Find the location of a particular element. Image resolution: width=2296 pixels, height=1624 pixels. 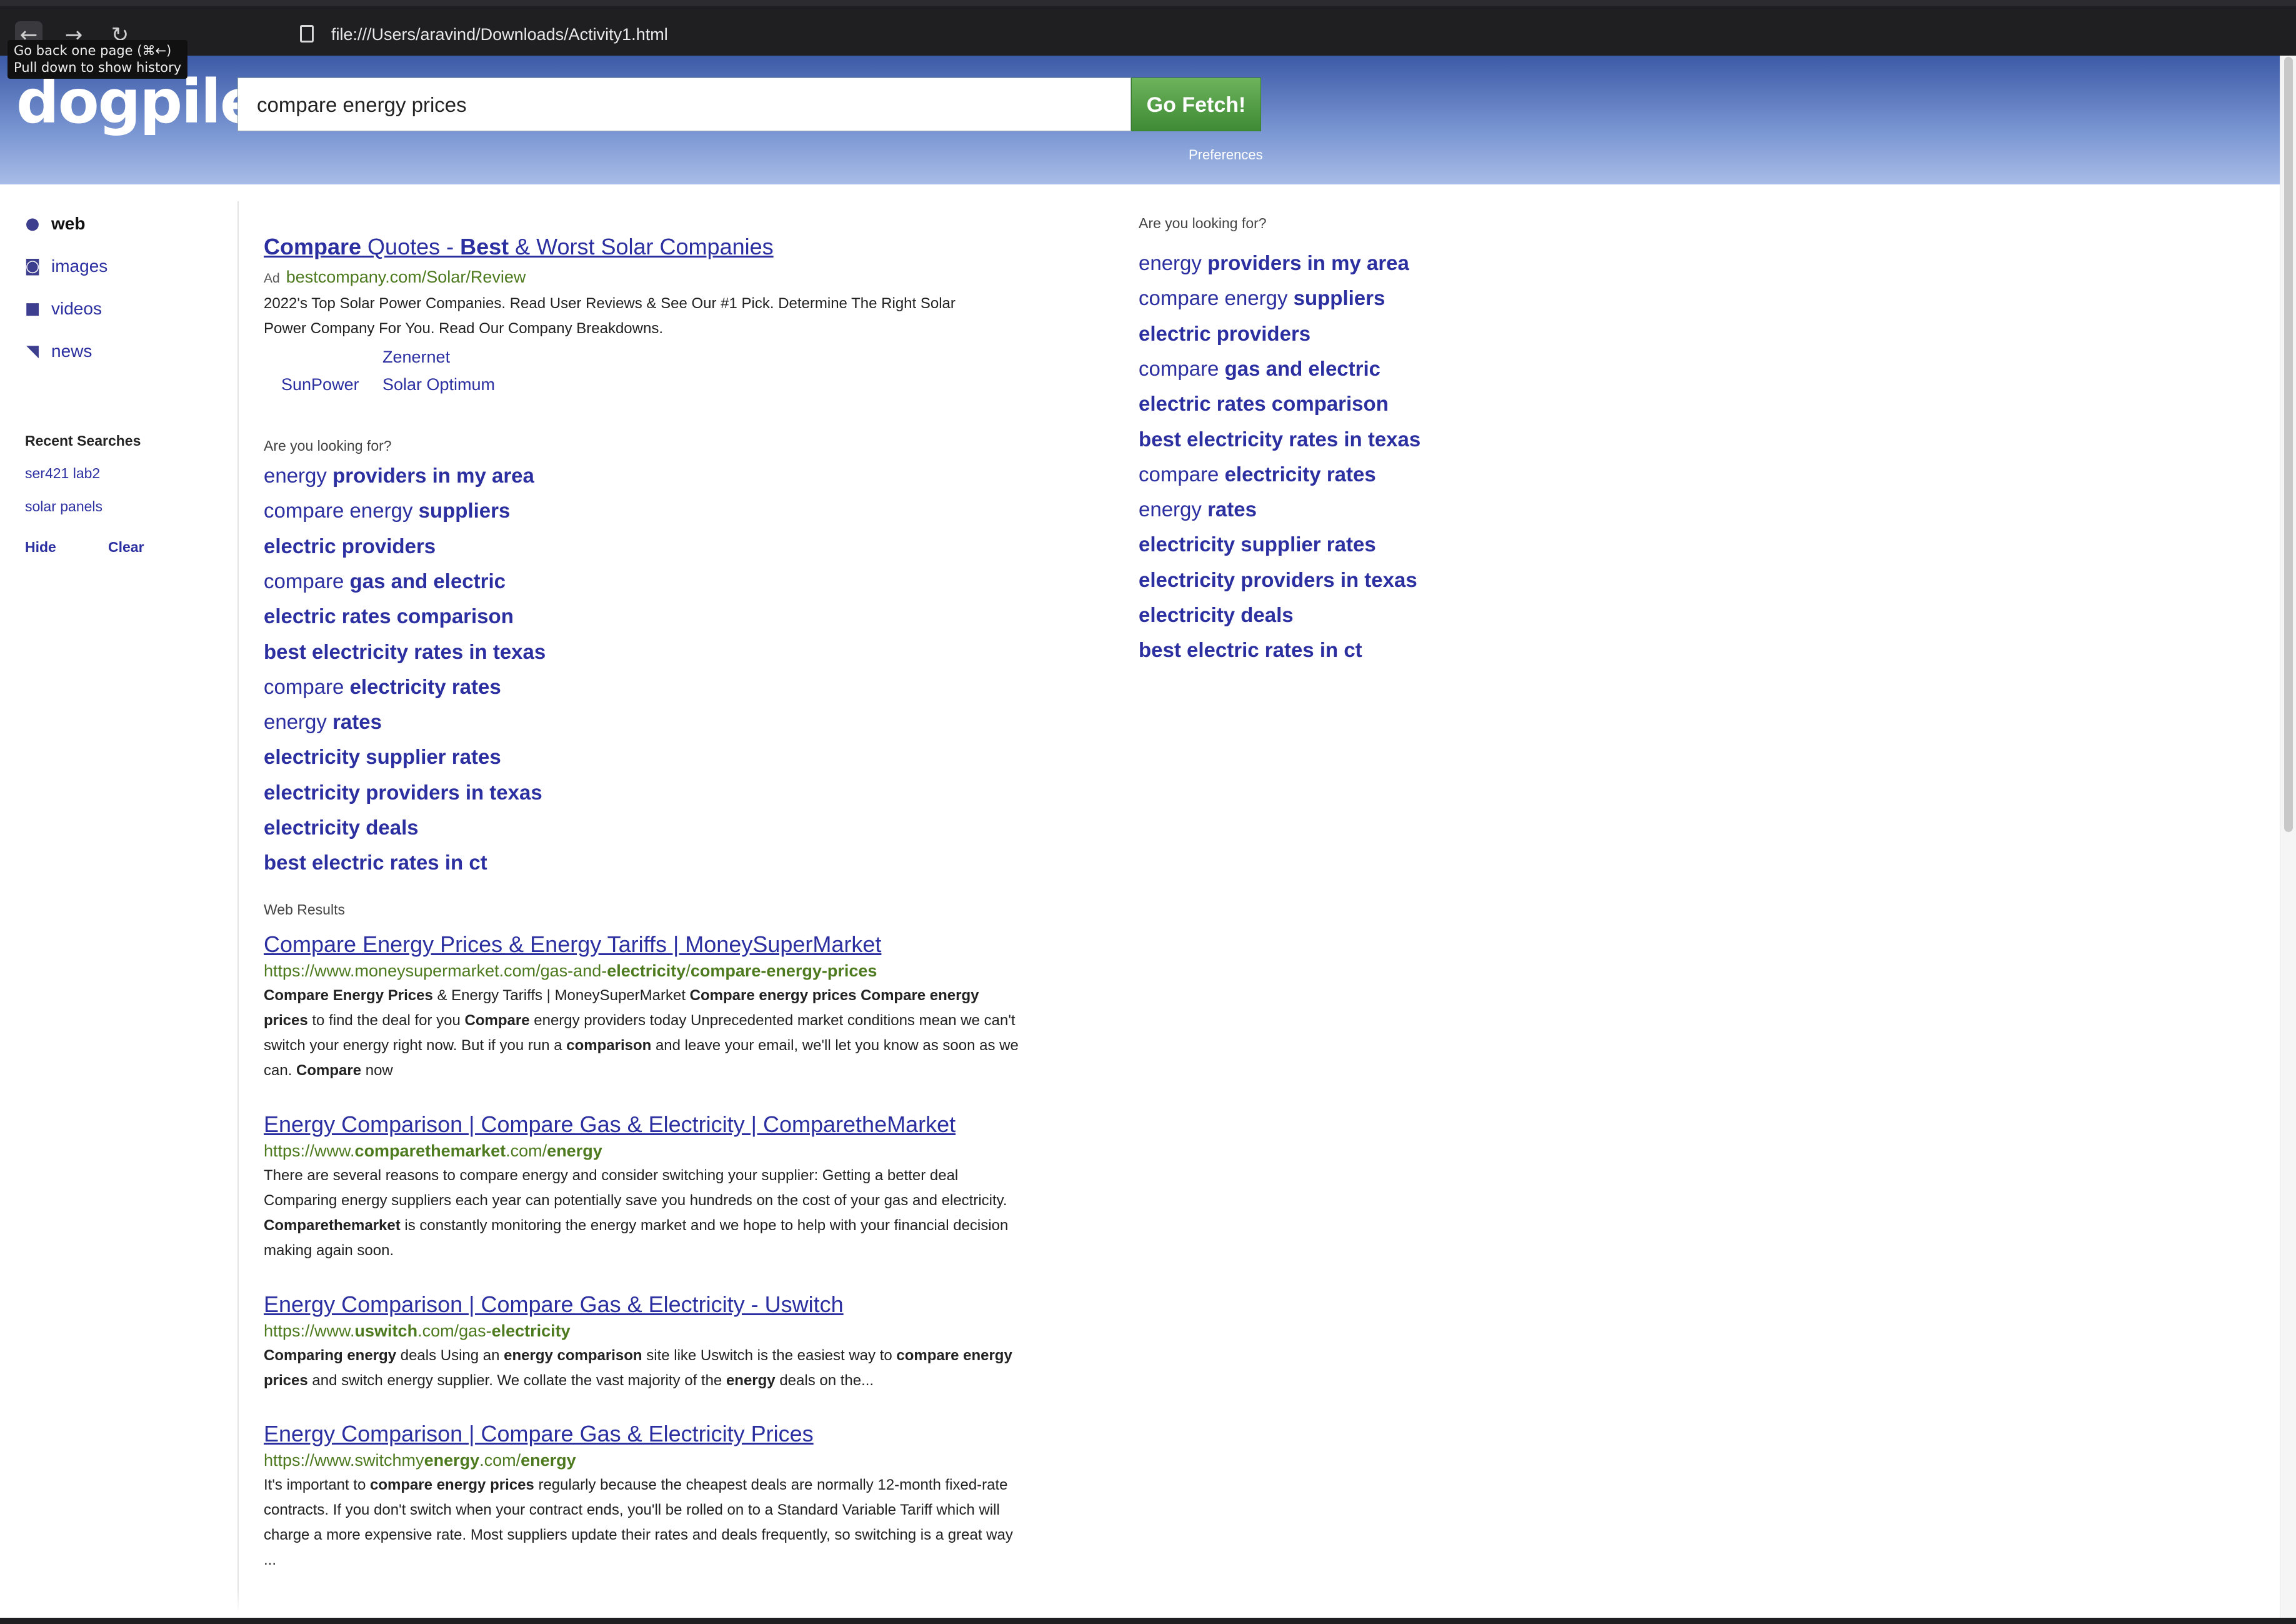

result-url-part: electricity is located at coordinates (531, 1330).